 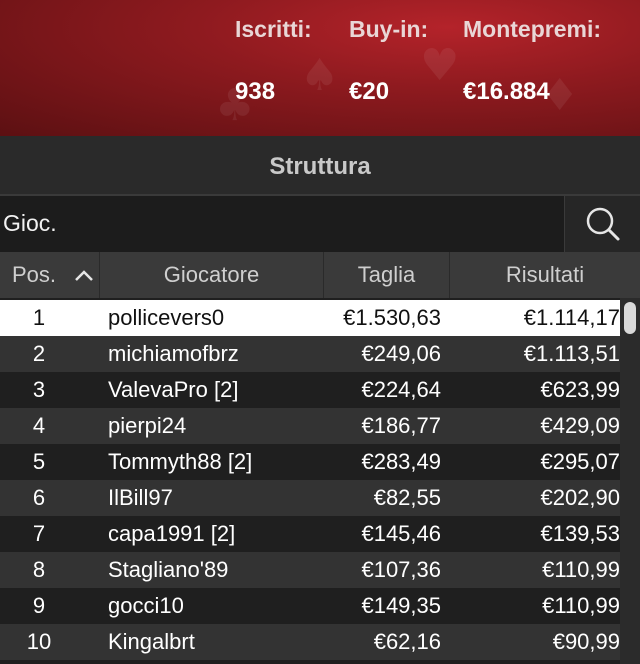 What do you see at coordinates (147, 425) in the screenshot?
I see `row-player: pierpi24` at bounding box center [147, 425].